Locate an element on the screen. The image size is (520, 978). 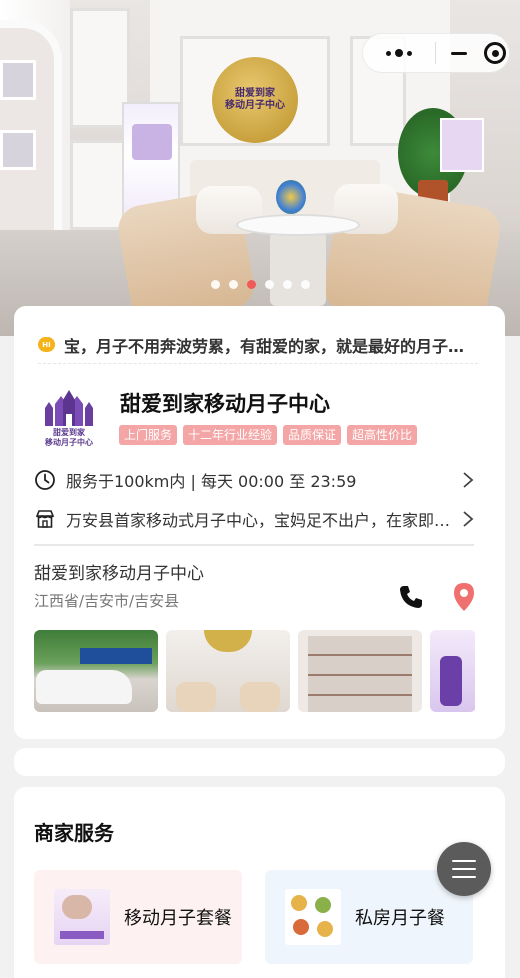
target-close-icon is located at coordinates (495, 53).